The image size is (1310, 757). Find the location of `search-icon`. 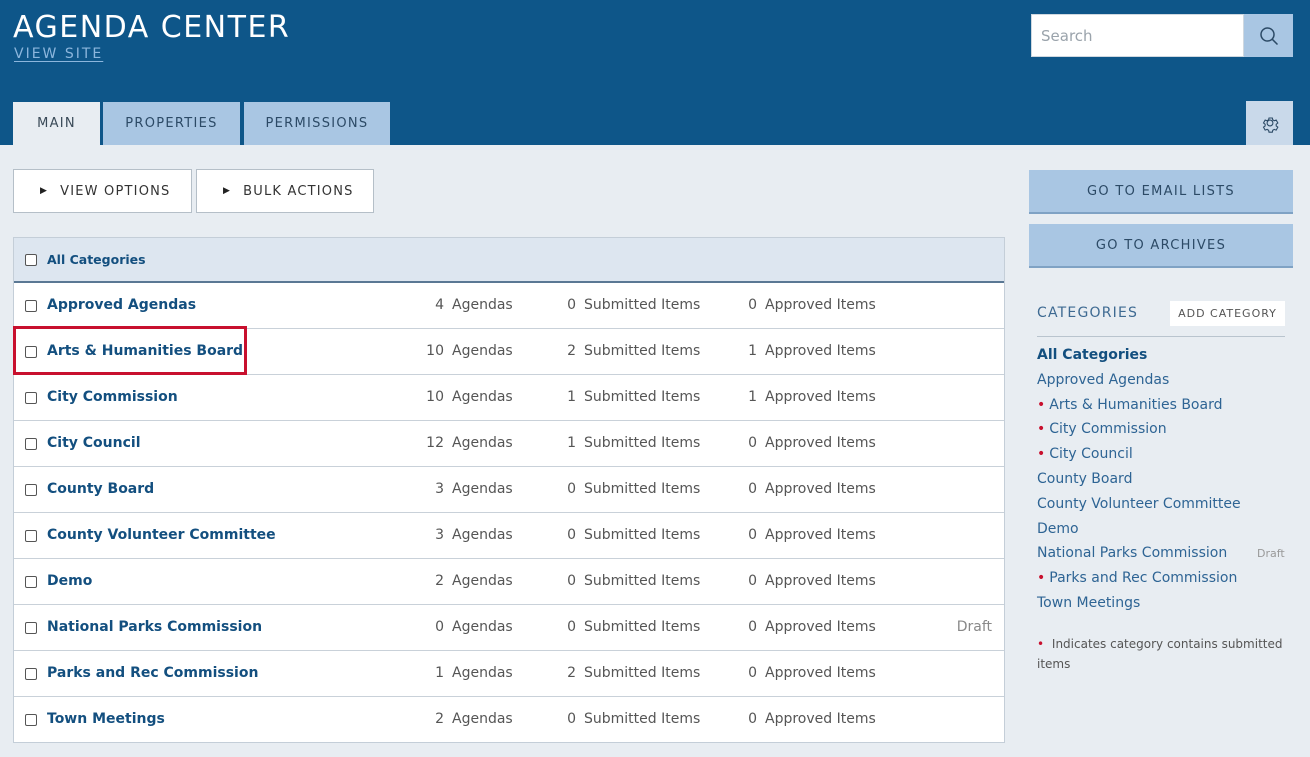

search-icon is located at coordinates (1268, 35).